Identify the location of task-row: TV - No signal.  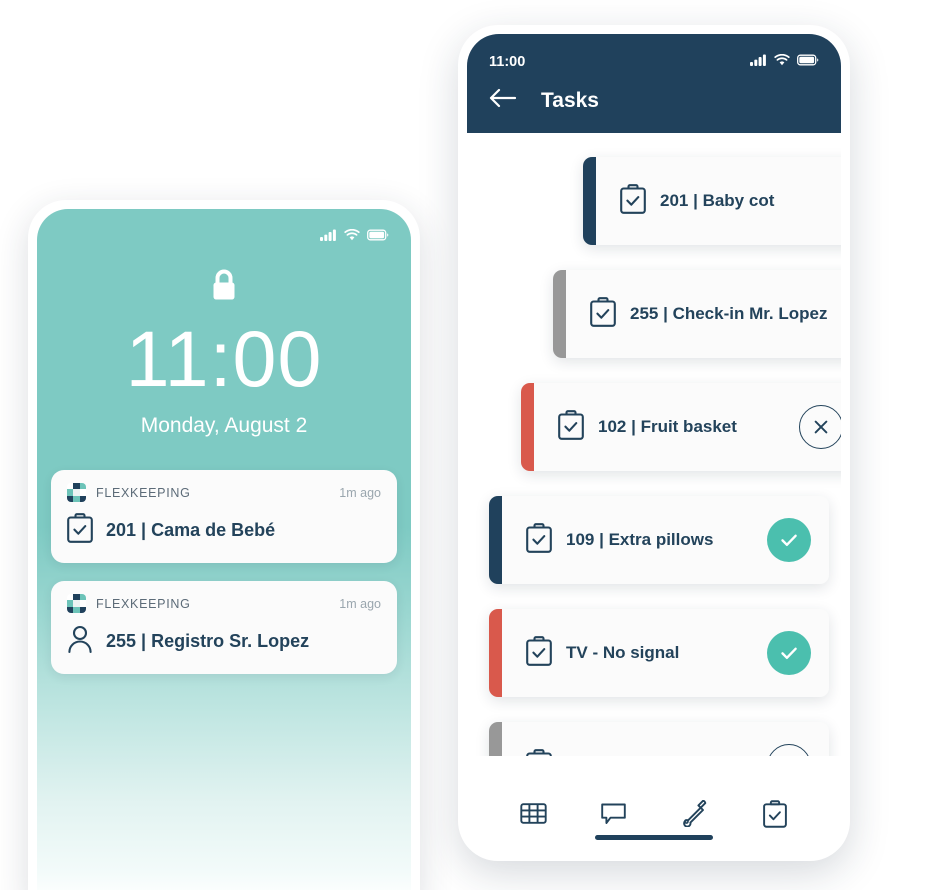
(659, 653).